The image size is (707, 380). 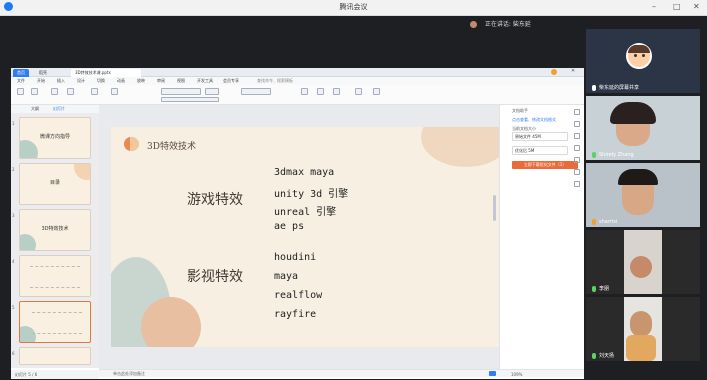 I want to click on wps-tab-row: 首页 稻壳 3D特效技术课.pptx ✕, so click(x=297, y=72).